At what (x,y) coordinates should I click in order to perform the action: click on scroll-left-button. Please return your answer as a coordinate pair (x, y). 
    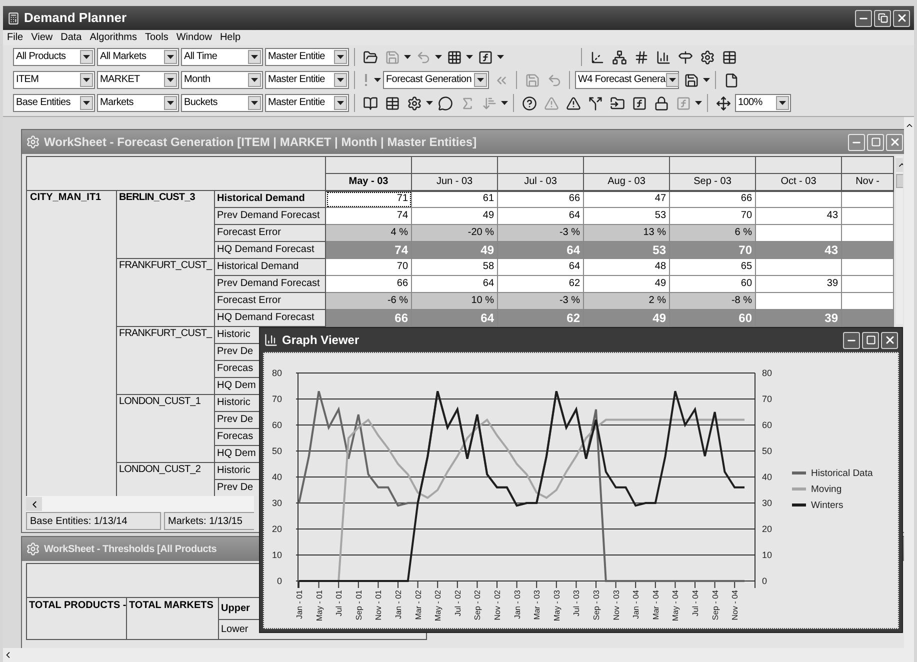
    Looking at the image, I should click on (34, 504).